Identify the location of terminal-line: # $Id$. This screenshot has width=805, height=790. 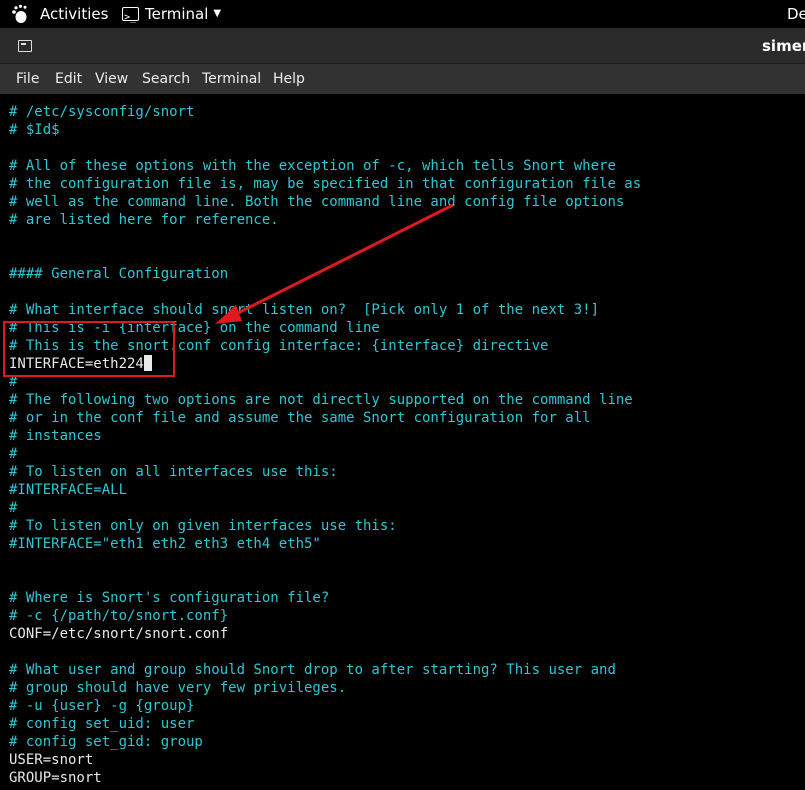
(34, 130).